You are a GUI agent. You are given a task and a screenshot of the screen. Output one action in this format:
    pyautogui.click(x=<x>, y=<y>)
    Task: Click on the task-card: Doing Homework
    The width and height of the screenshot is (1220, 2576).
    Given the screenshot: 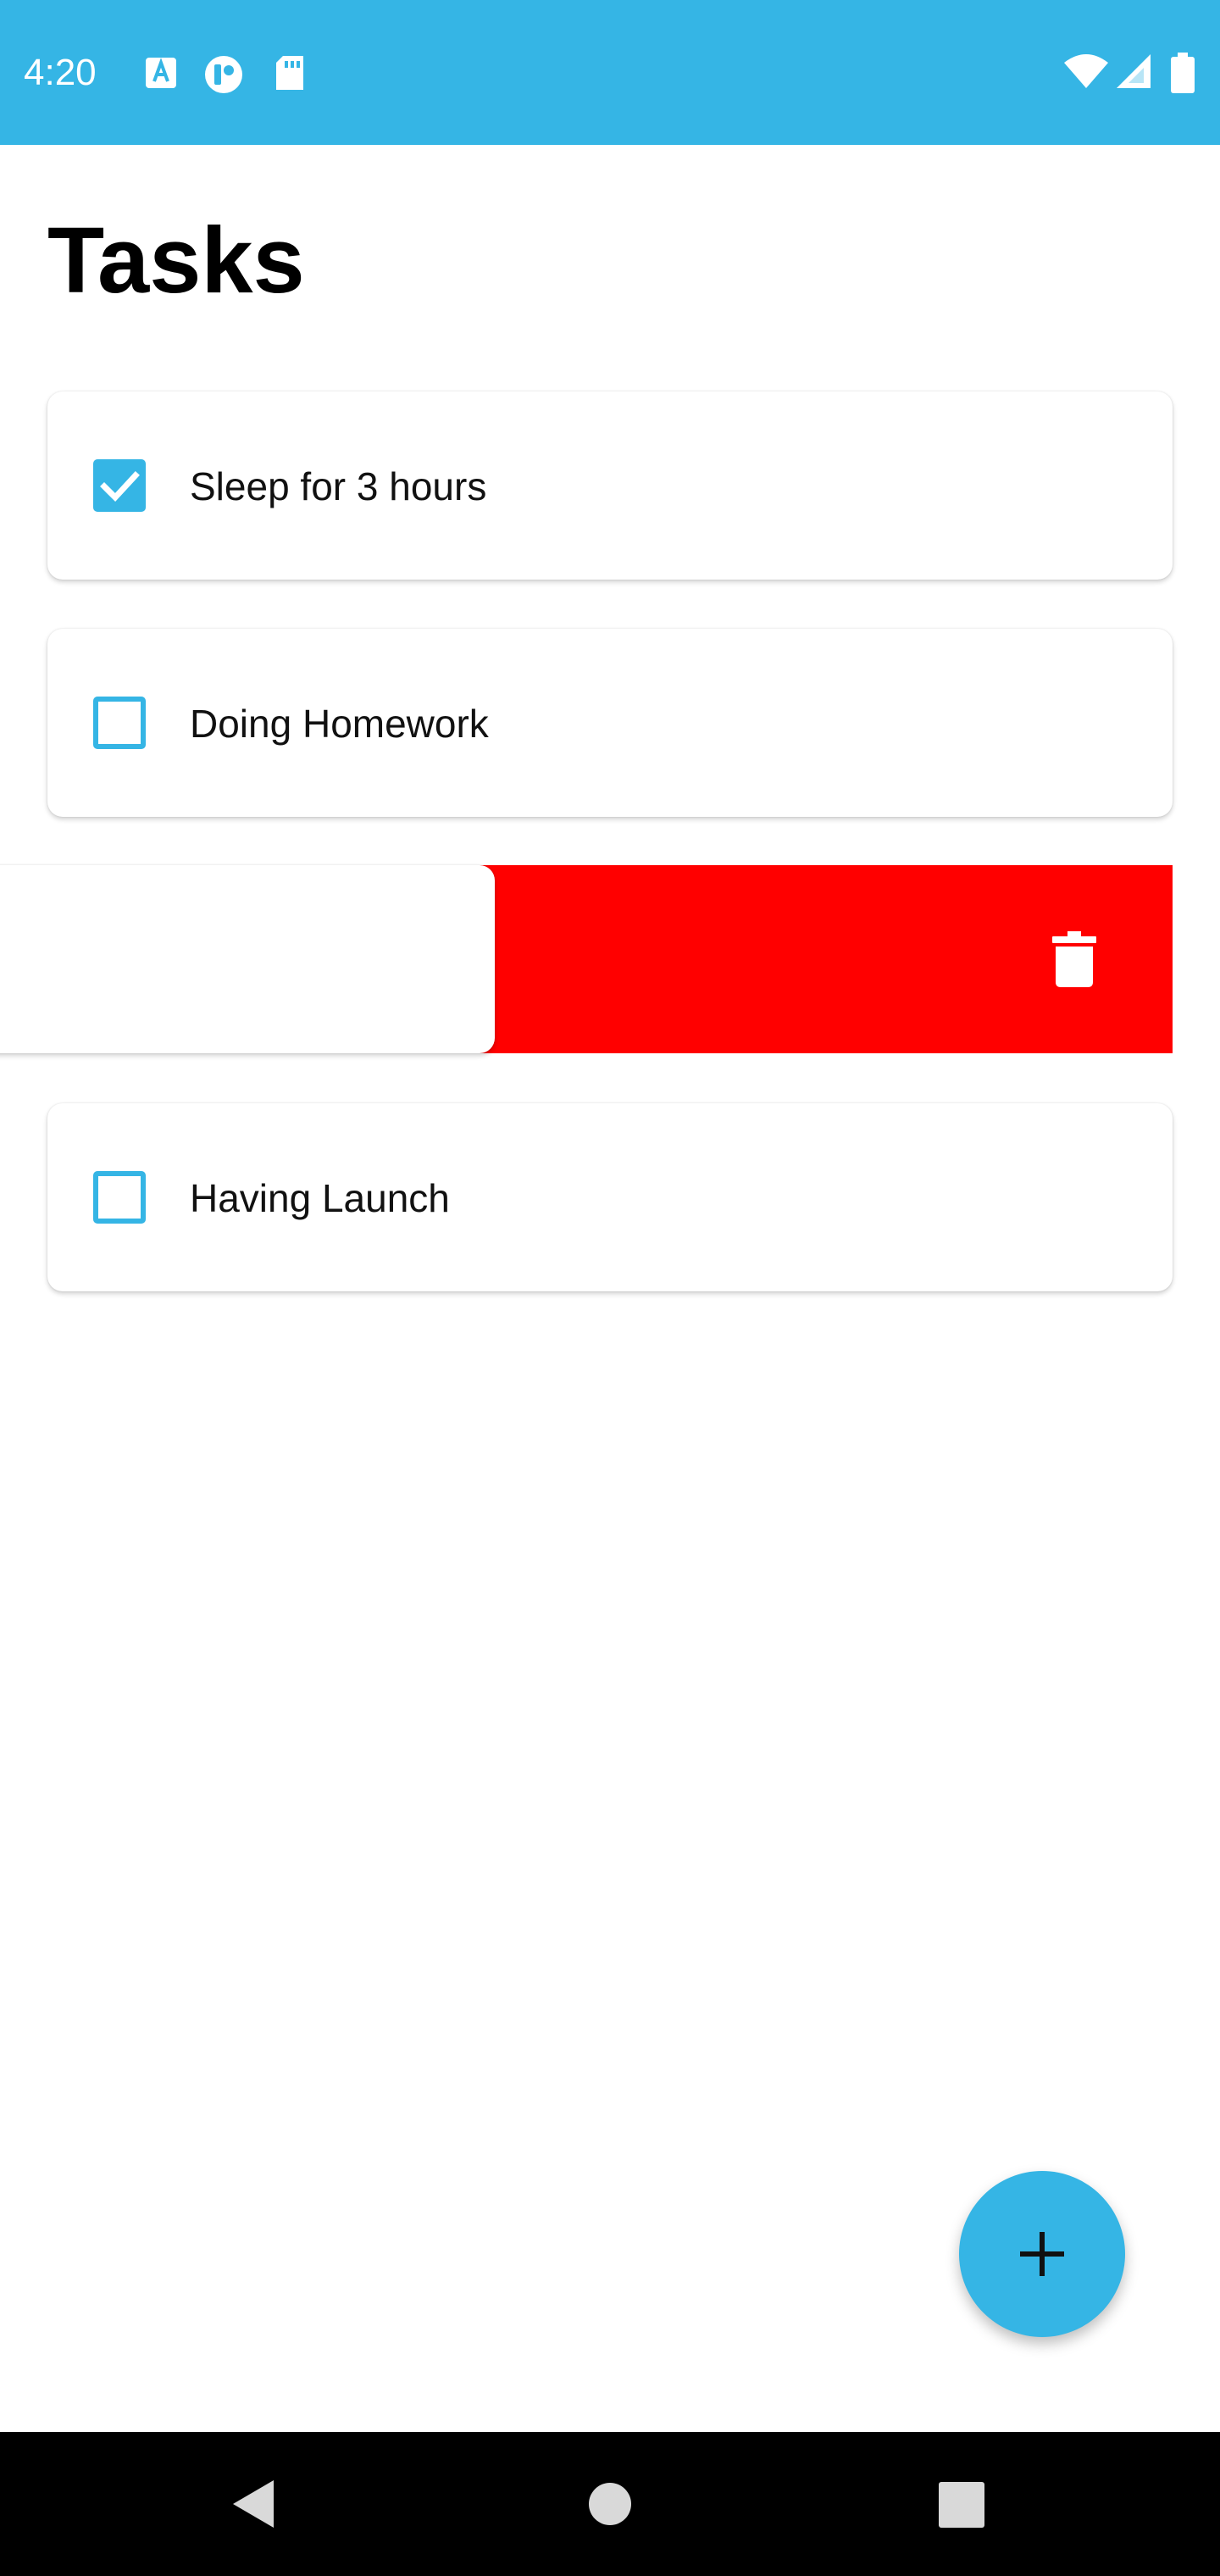 What is the action you would take?
    pyautogui.click(x=610, y=723)
    